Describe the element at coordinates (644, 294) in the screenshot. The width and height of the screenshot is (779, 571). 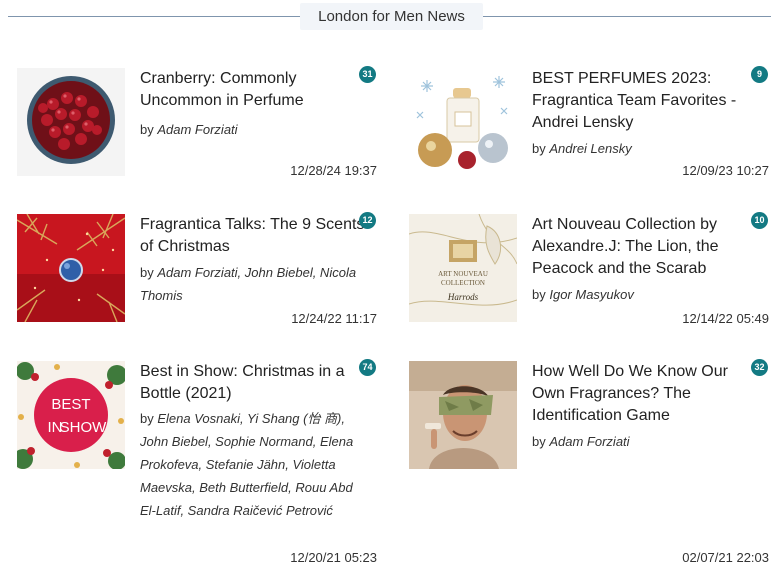
I see `article-byline: by Igor Masyukov` at that location.